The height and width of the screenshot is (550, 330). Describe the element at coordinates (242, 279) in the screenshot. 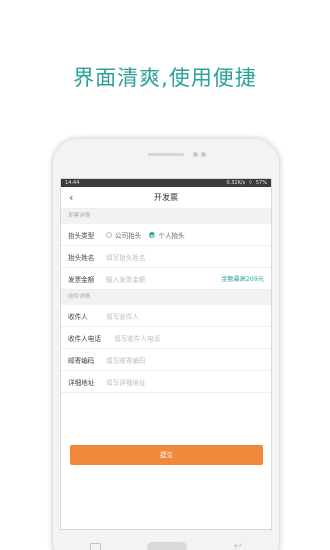

I see `amount-limit-hint: 金额最高209元` at that location.